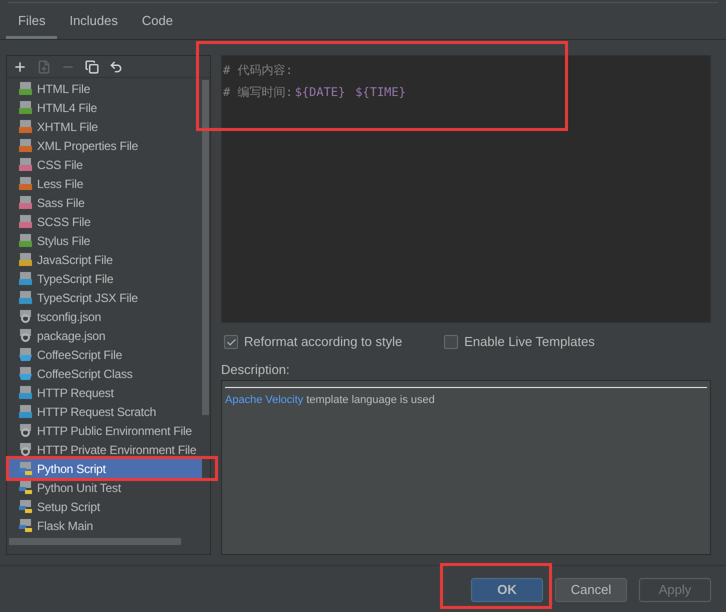 The image size is (726, 612). I want to click on tab: Files, so click(32, 22).